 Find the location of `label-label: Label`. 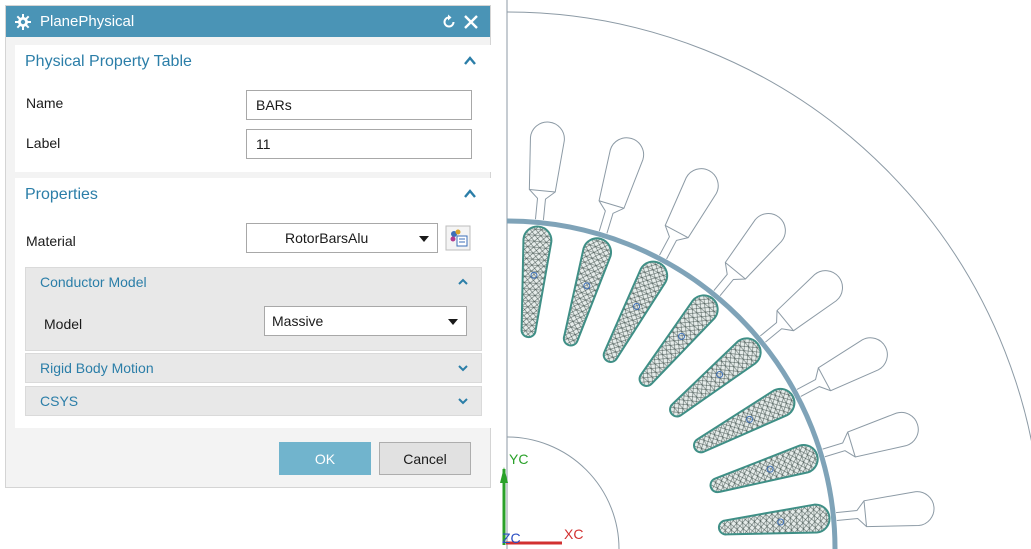

label-label: Label is located at coordinates (43, 143).